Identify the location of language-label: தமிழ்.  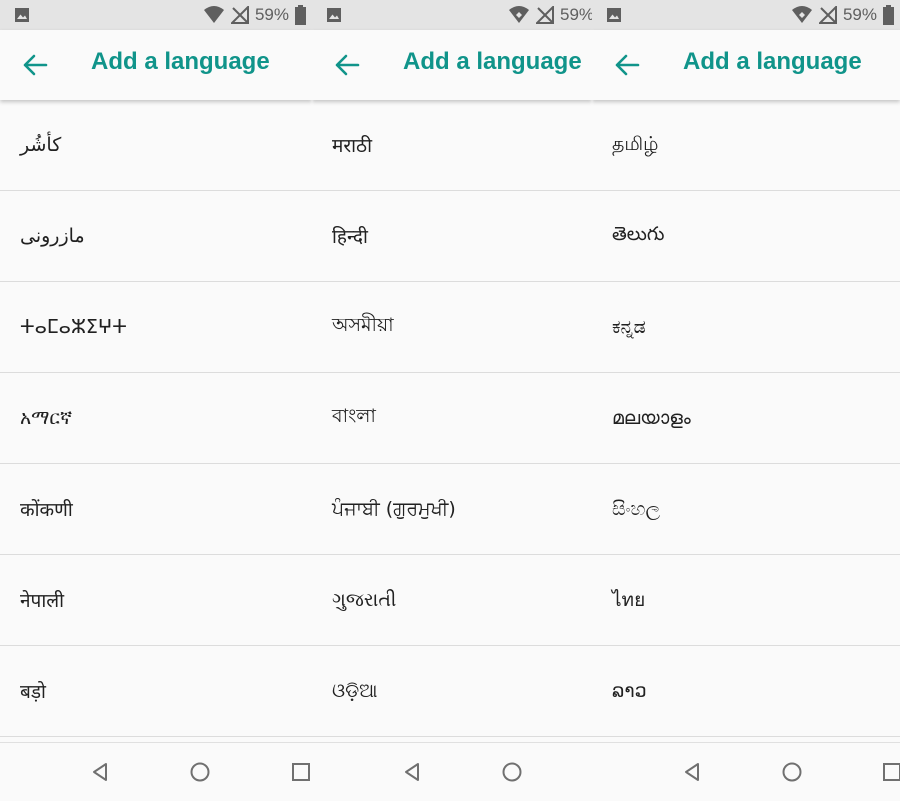
(635, 143).